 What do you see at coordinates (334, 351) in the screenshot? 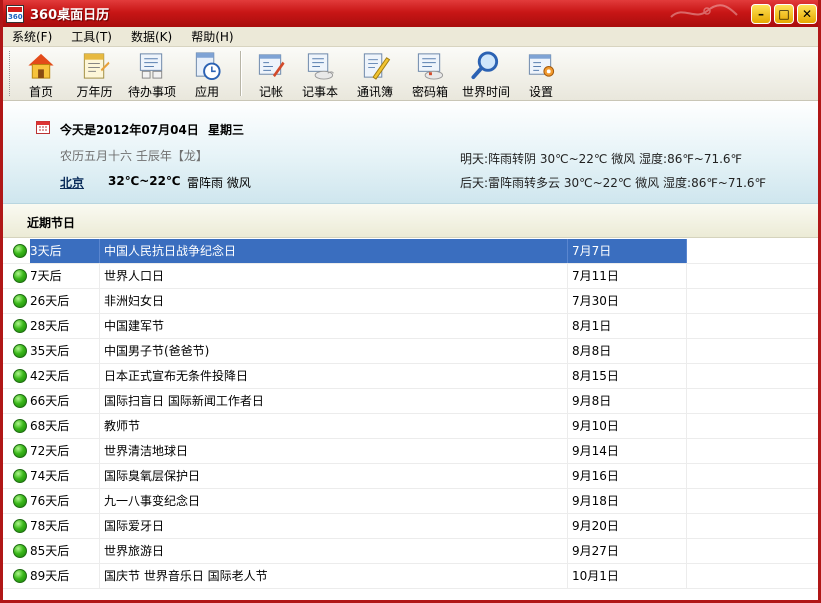
I see `holiday-name: 中国男子节(爸爸节)` at bounding box center [334, 351].